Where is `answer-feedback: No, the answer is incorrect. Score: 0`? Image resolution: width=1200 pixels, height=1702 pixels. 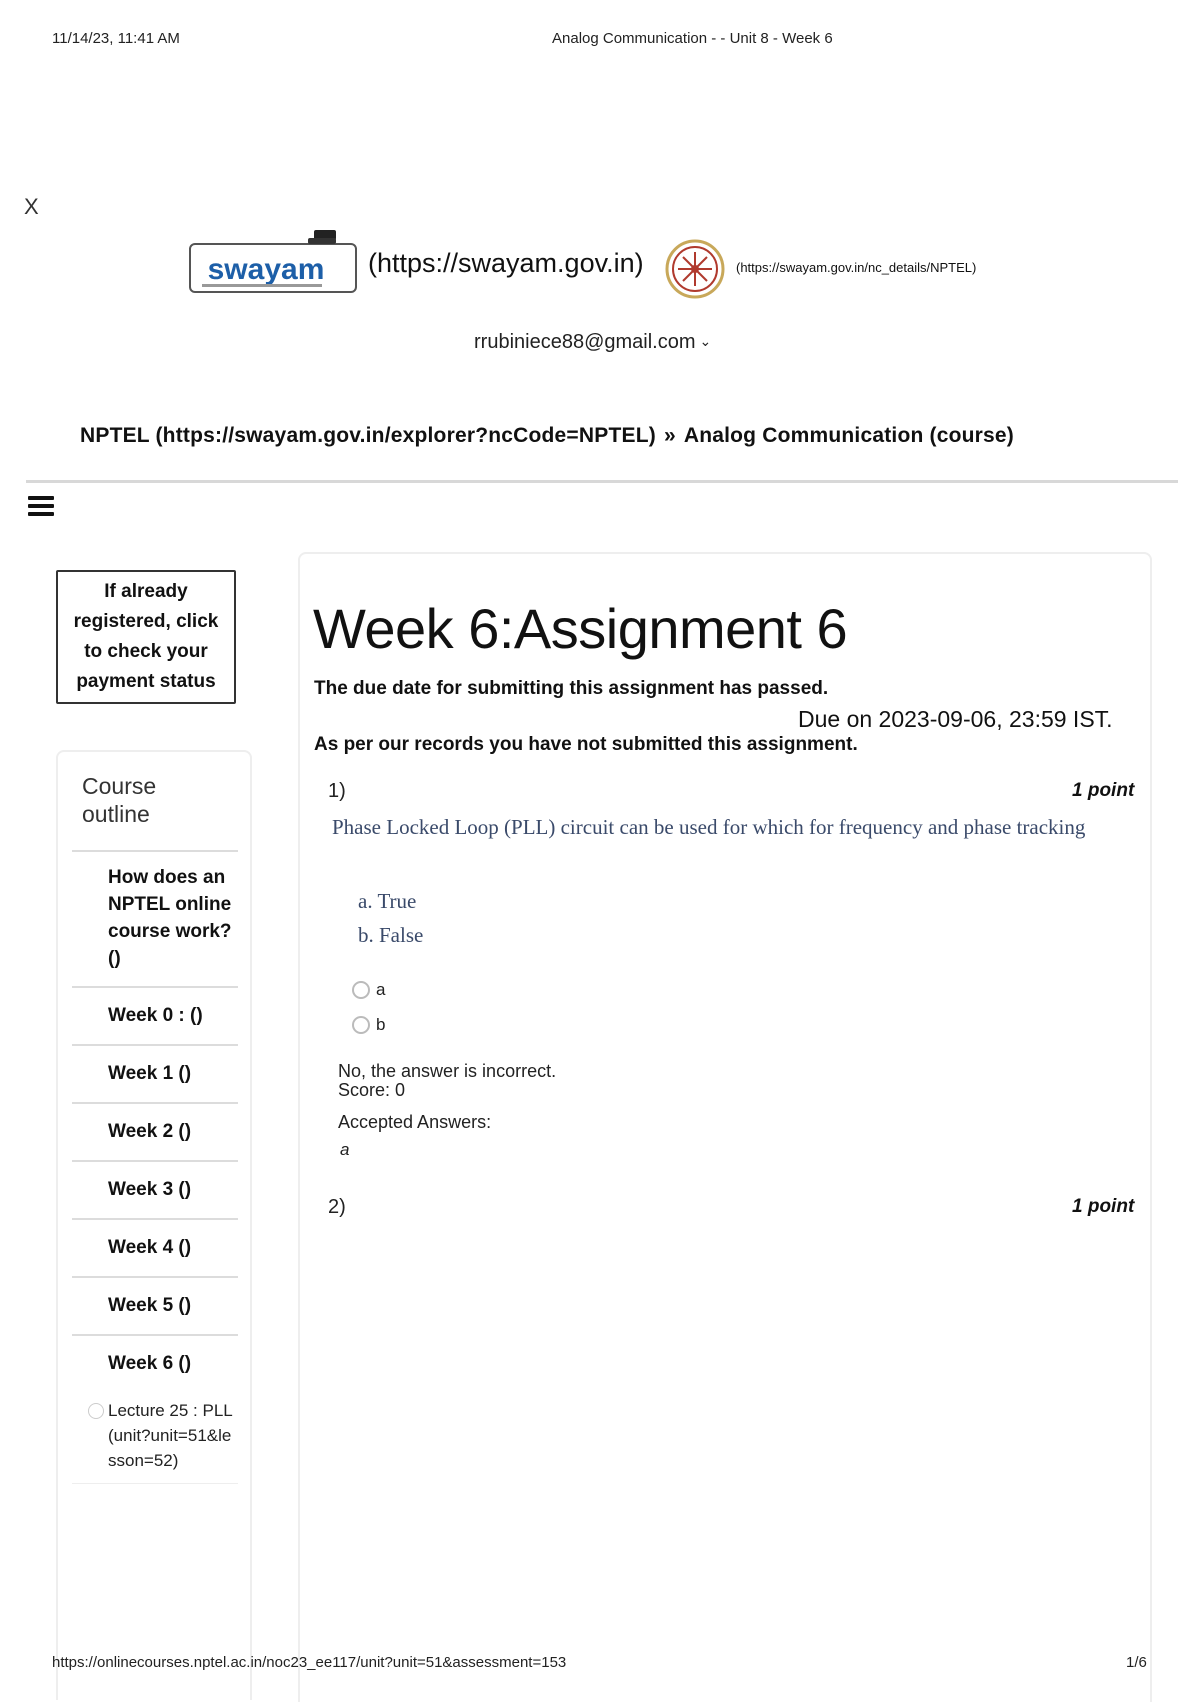
answer-feedback: No, the answer is incorrect. Score: 0 is located at coordinates (447, 1081).